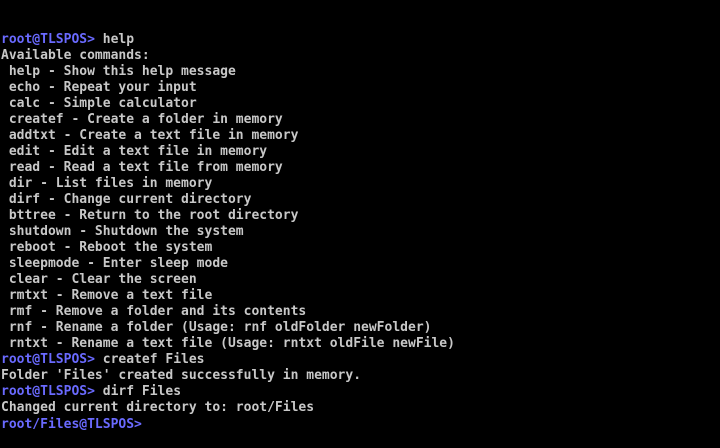  I want to click on output-line: help - Show this help message, so click(360, 72).